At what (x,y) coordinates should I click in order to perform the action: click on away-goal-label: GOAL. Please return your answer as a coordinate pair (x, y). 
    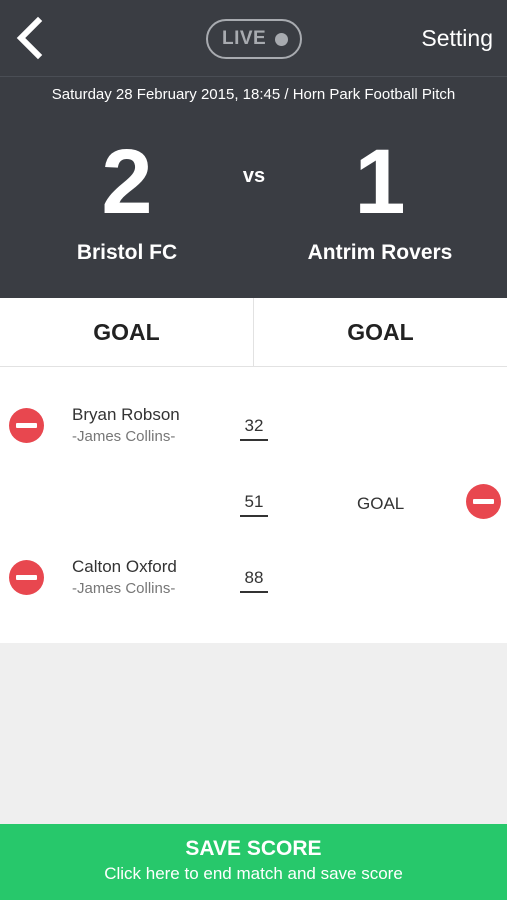
    Looking at the image, I should click on (381, 503).